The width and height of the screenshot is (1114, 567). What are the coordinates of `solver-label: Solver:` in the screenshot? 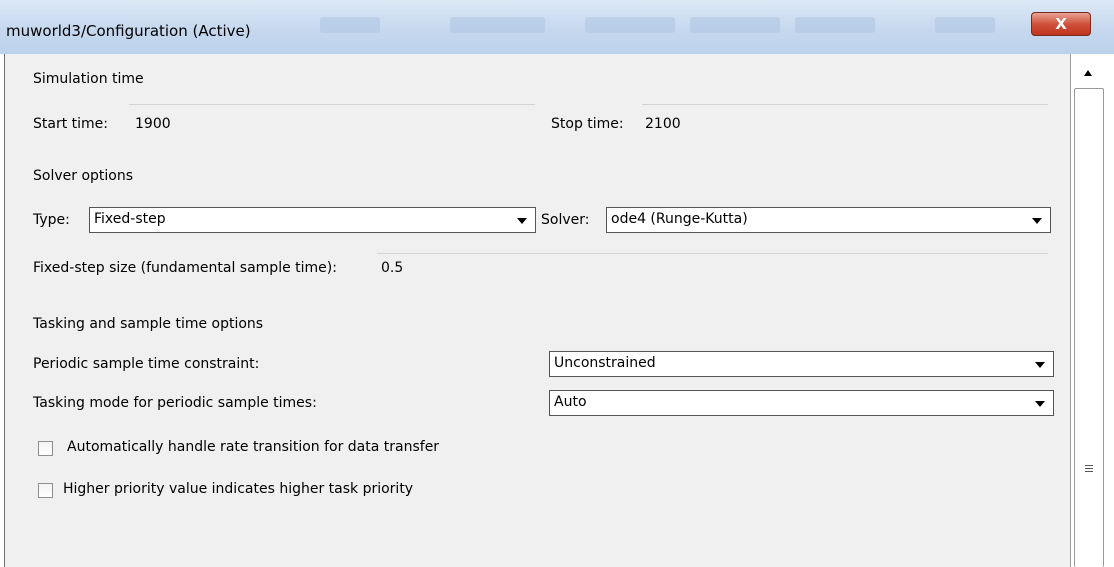 It's located at (565, 220).